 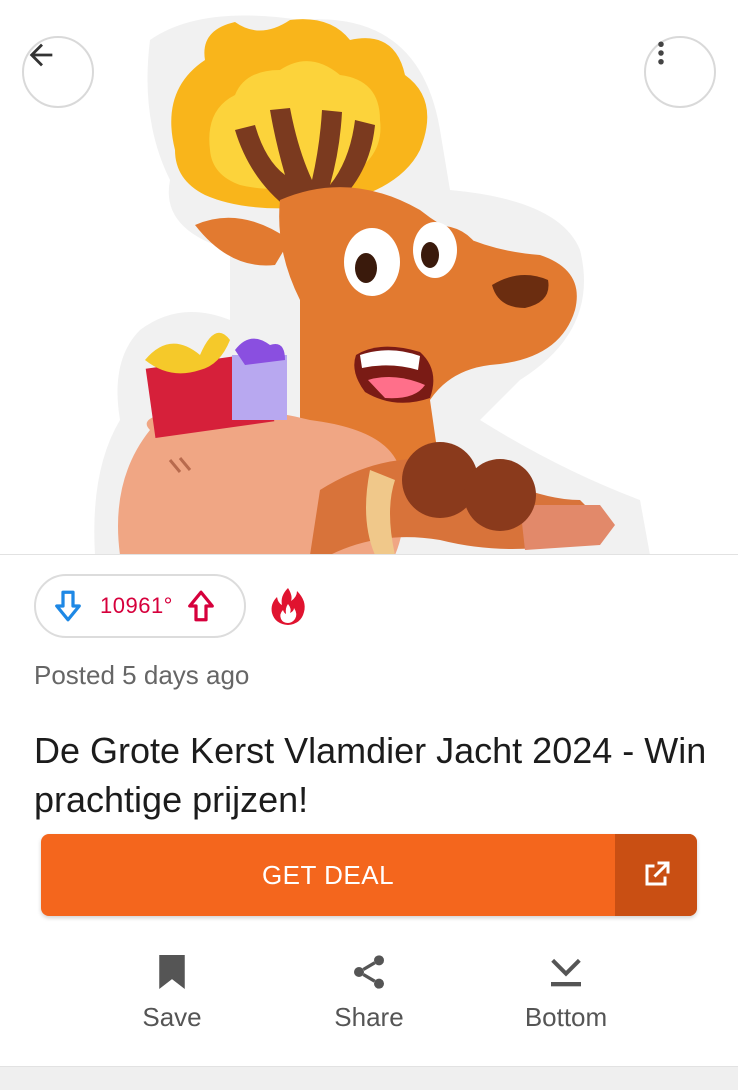 I want to click on save-button: Save, so click(x=172, y=992).